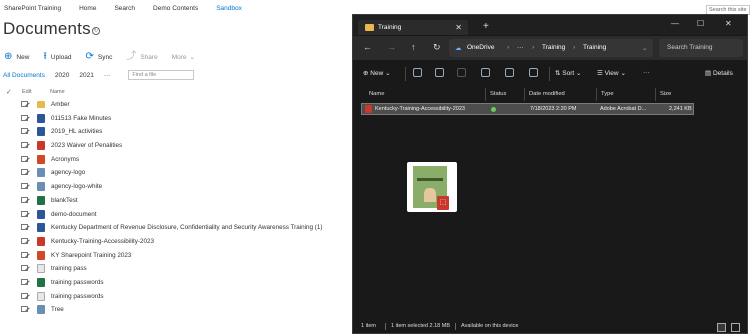  Describe the element at coordinates (183, 57) in the screenshot. I see `more-button: More ⌄` at that location.